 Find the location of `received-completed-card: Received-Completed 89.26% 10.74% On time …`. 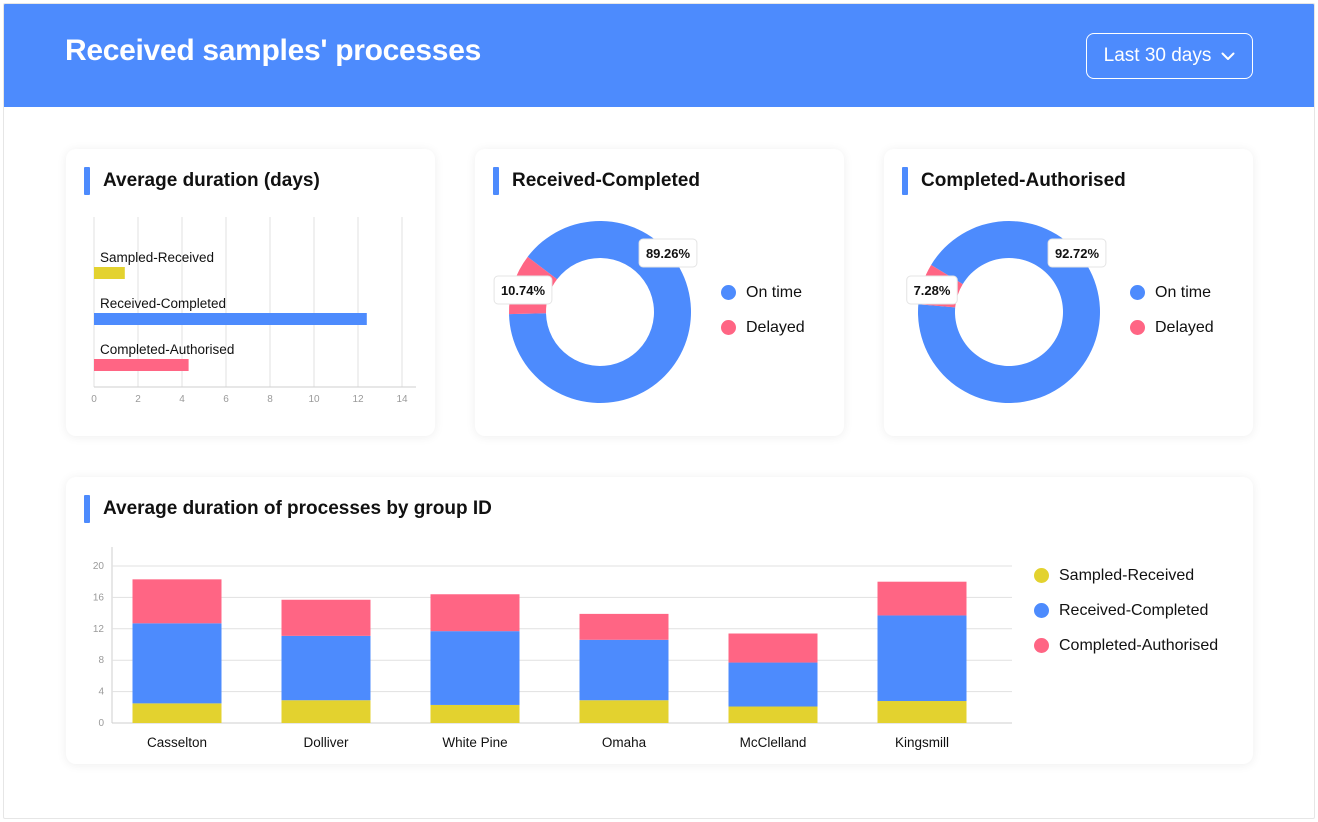

received-completed-card: Received-Completed 89.26% 10.74% On time … is located at coordinates (659, 292).